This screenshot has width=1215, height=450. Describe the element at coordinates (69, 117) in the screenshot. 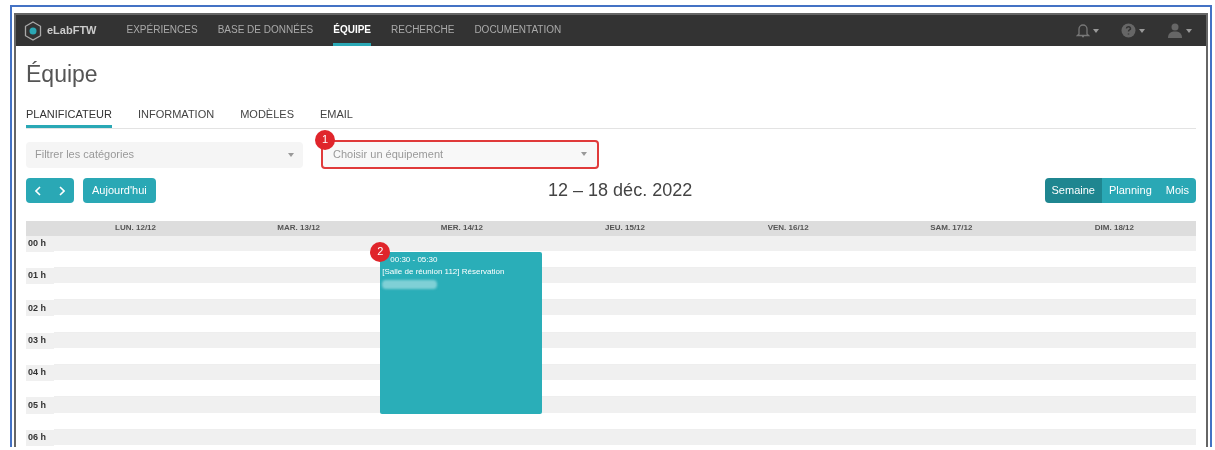

I see `tab: PLANIFICATEUR` at that location.